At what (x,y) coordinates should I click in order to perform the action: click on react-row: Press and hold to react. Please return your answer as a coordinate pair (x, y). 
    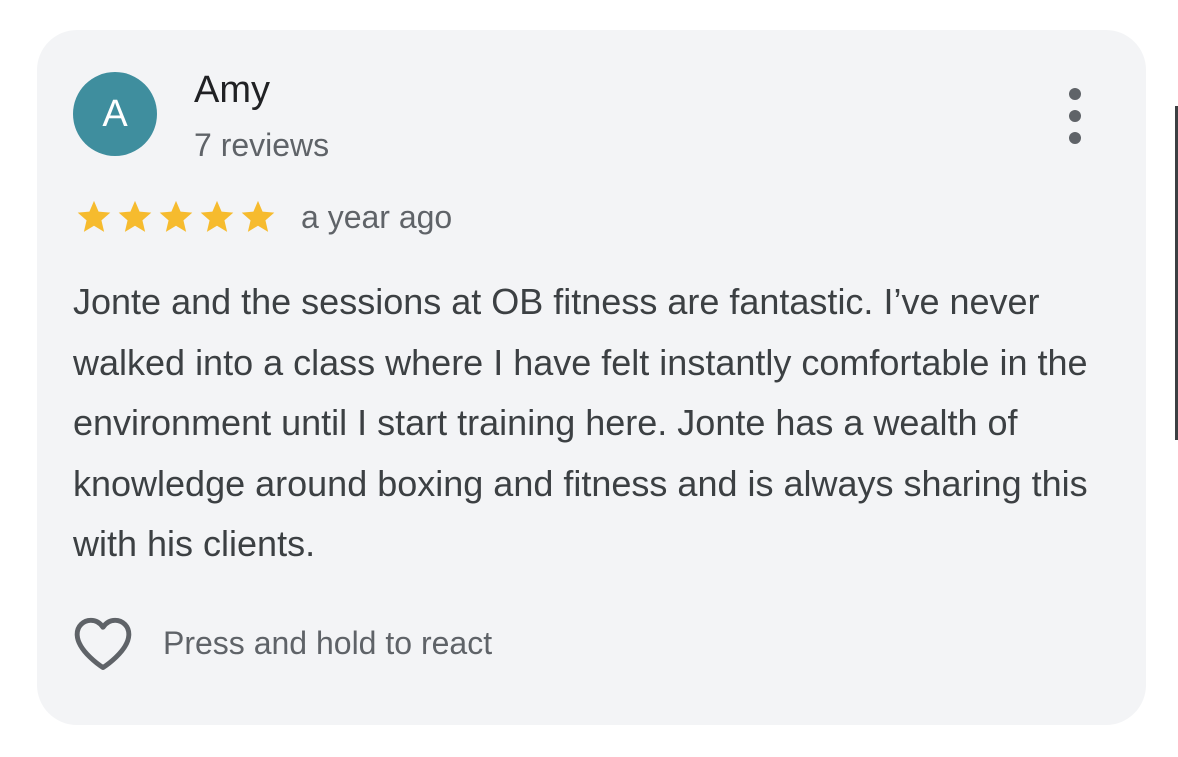
    Looking at the image, I should click on (282, 643).